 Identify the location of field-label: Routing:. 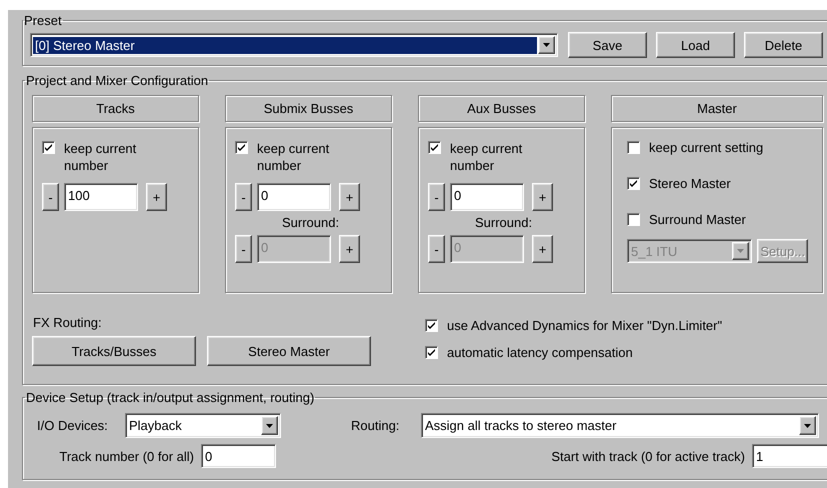
(375, 425).